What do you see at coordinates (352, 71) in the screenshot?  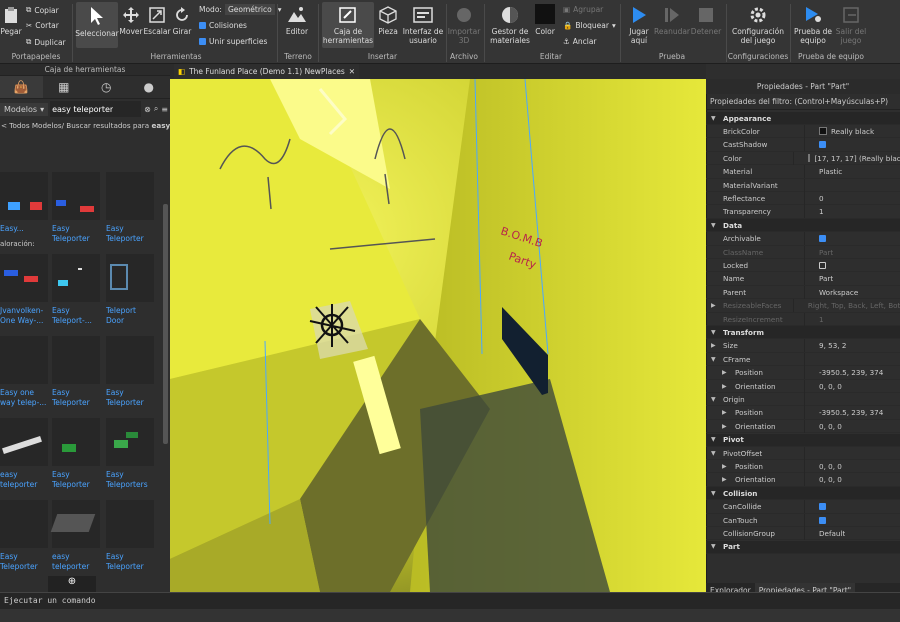 I see `close-icon: ✕` at bounding box center [352, 71].